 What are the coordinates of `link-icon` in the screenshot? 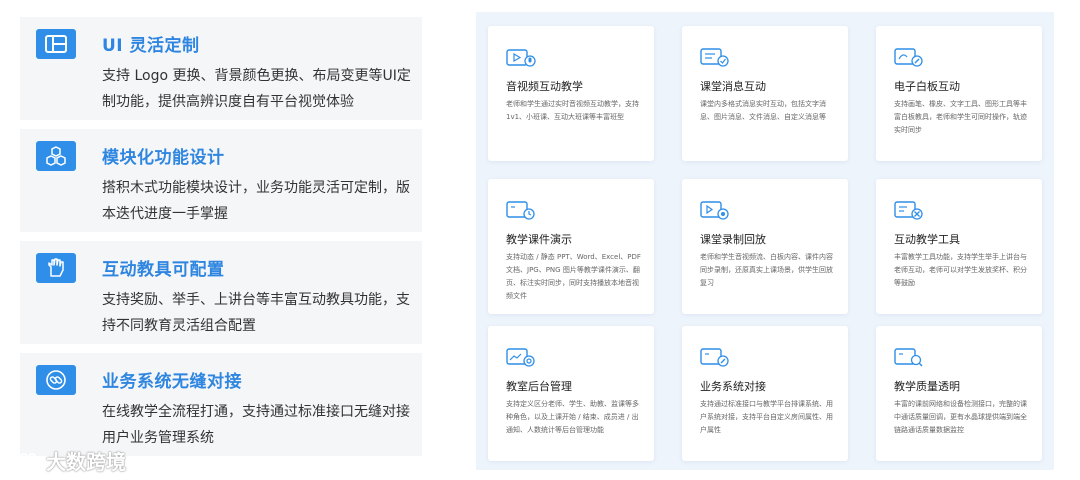 It's located at (56, 380).